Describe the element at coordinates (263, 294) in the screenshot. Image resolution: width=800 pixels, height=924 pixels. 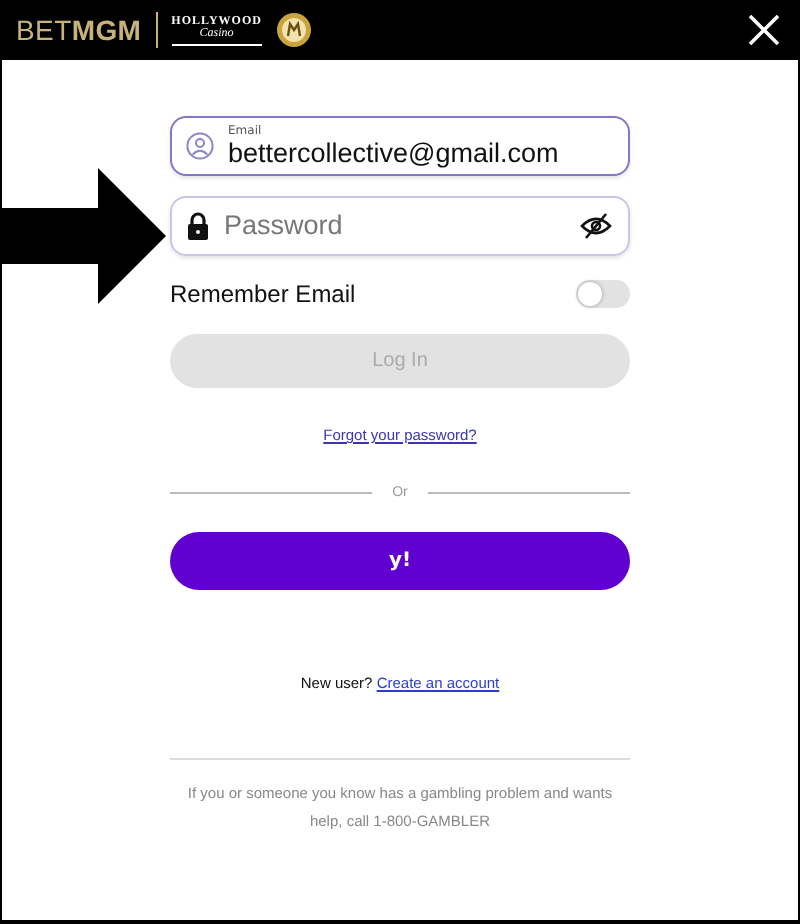
I see `remember-email-label: Remember Email` at that location.